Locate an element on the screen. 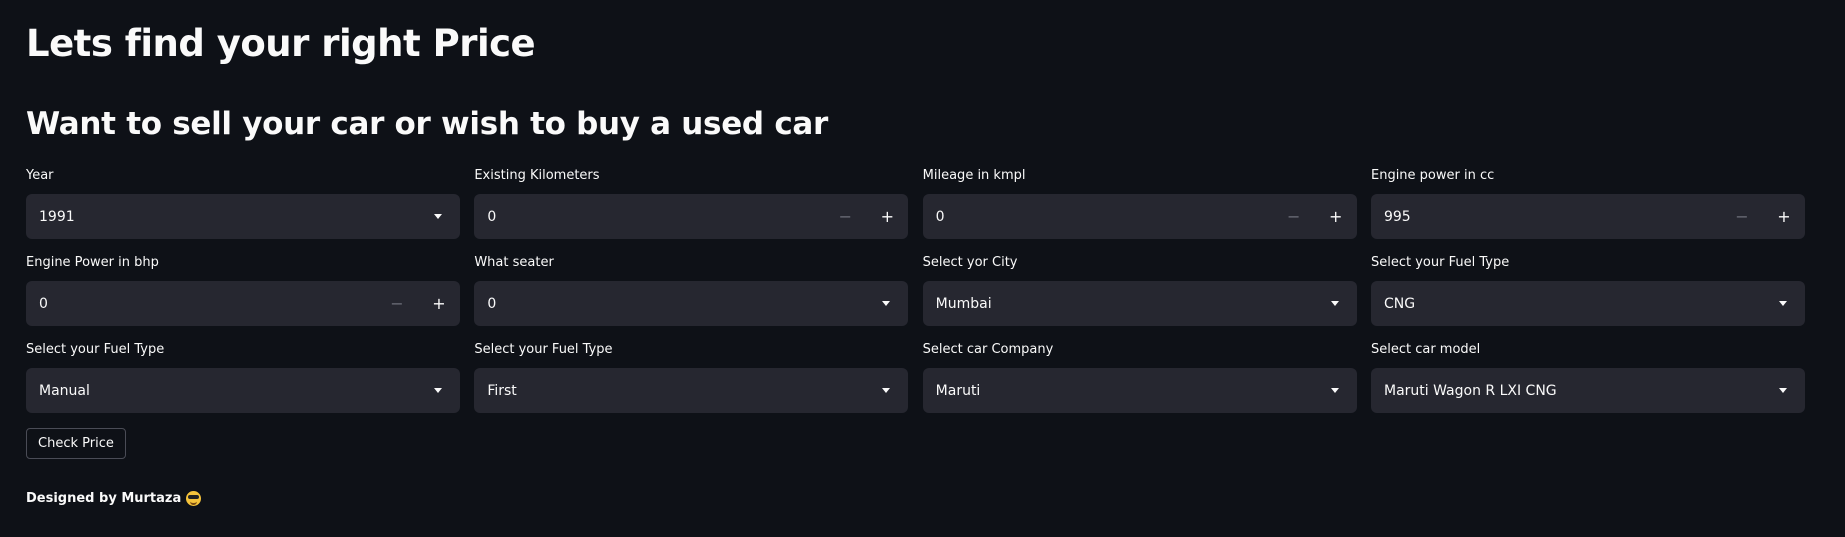  transmission-field: Select your Fuel Type Manual is located at coordinates (243, 383).